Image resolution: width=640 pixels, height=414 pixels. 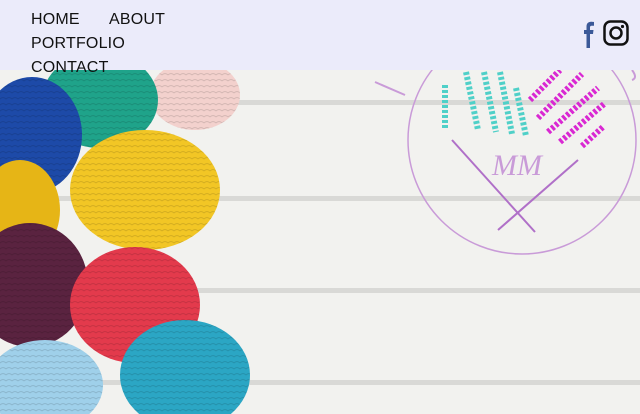 What do you see at coordinates (589, 36) in the screenshot?
I see `facebook-icon` at bounding box center [589, 36].